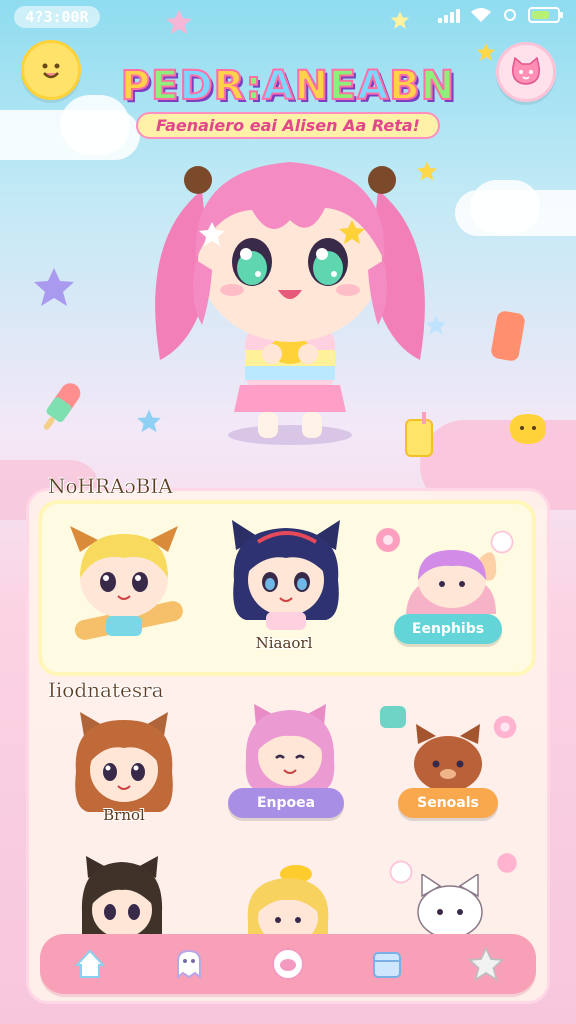  I want to click on hero-character-illustration, so click(290, 303).